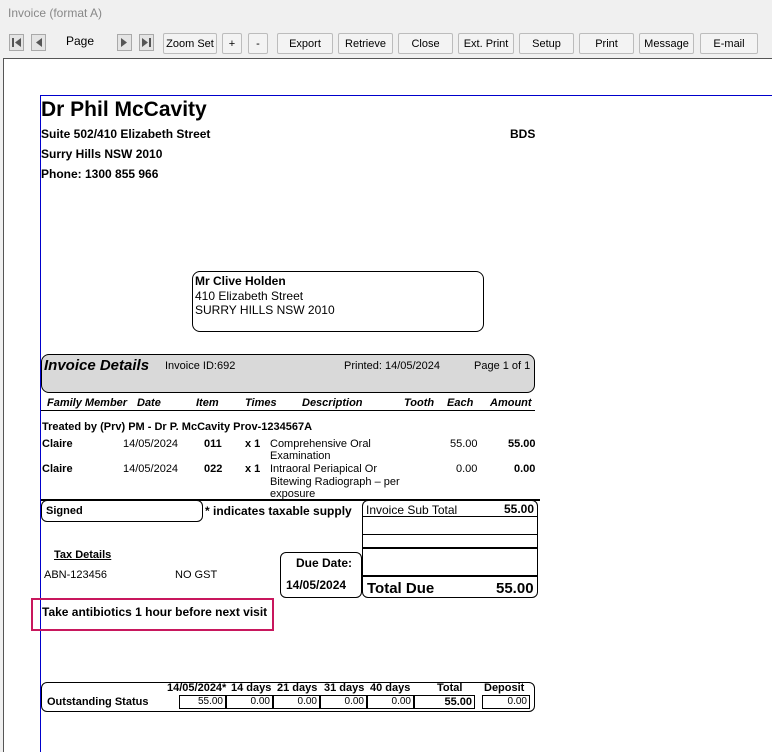 The width and height of the screenshot is (772, 752). Describe the element at coordinates (251, 688) in the screenshot. I see `aging-header-14-days: 14 days` at that location.